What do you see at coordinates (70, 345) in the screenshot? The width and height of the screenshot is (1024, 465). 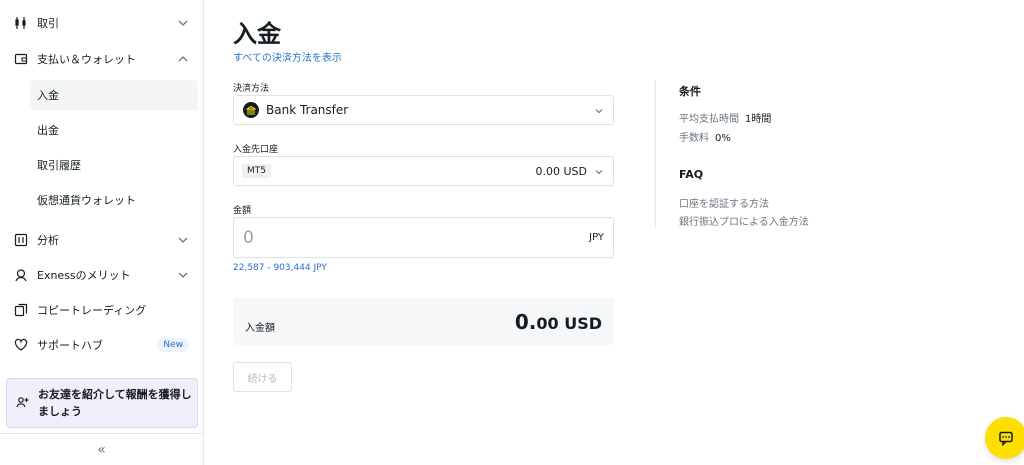 I see `sidebar-item-label: サポートハブ` at bounding box center [70, 345].